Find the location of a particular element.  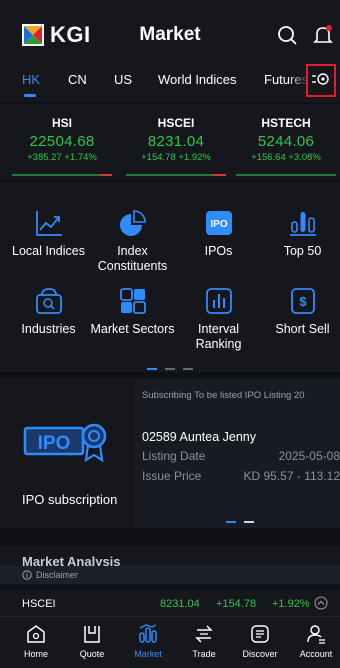

ticker-name: HSCEI is located at coordinates (39, 604).